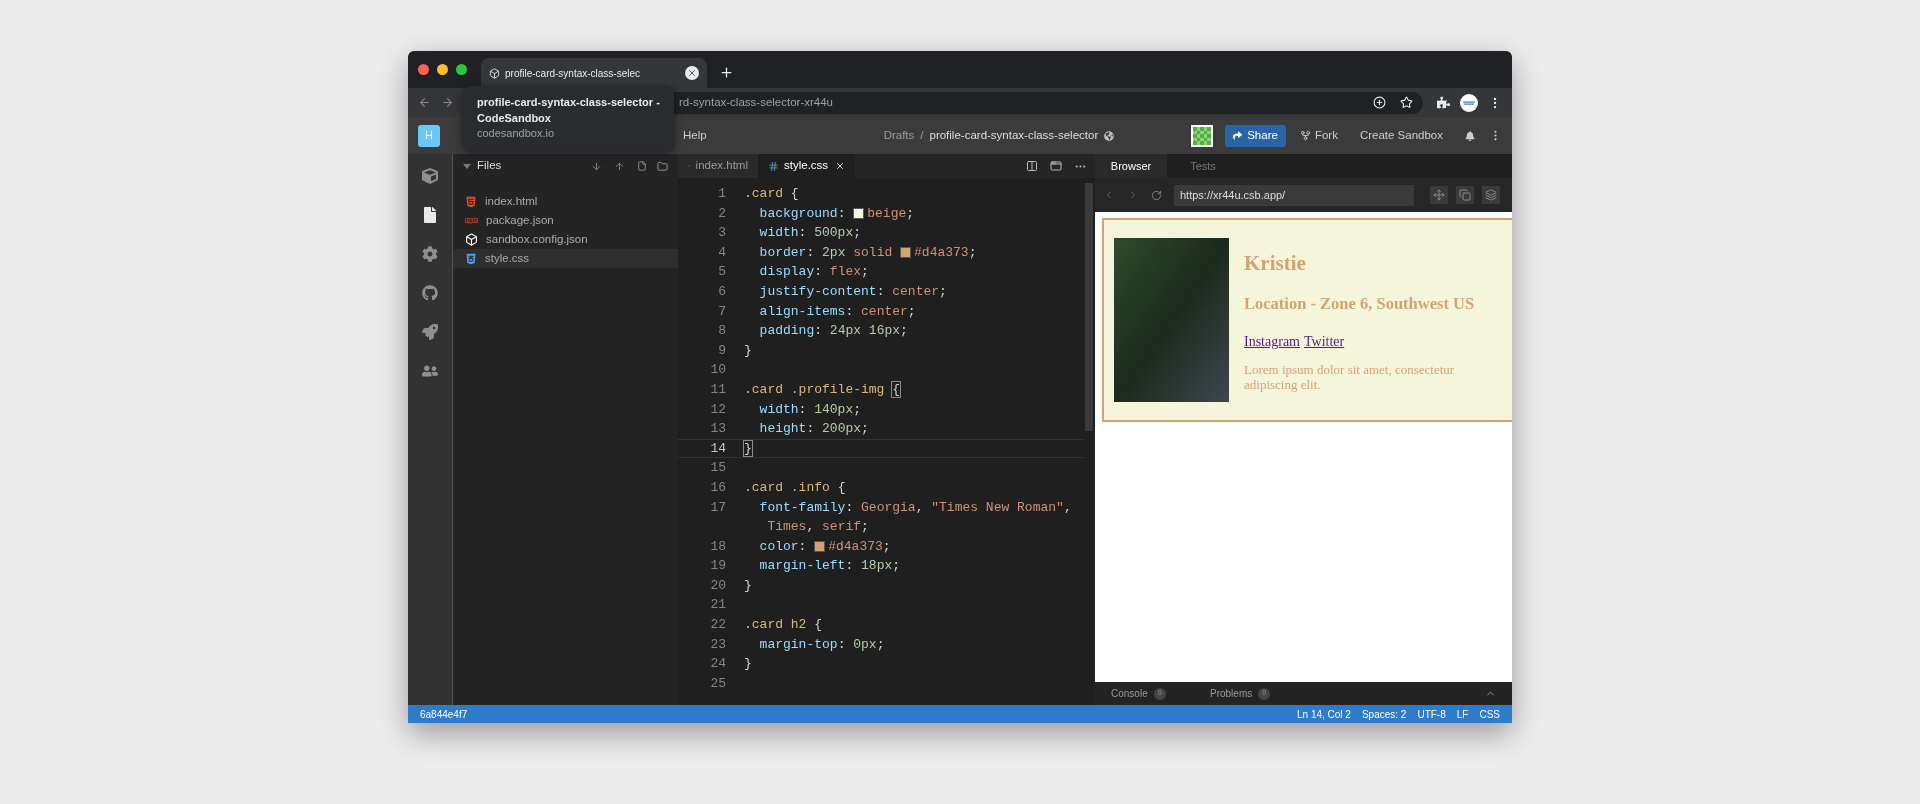 The width and height of the screenshot is (1920, 804). Describe the element at coordinates (1462, 714) in the screenshot. I see `status-item: LF` at that location.